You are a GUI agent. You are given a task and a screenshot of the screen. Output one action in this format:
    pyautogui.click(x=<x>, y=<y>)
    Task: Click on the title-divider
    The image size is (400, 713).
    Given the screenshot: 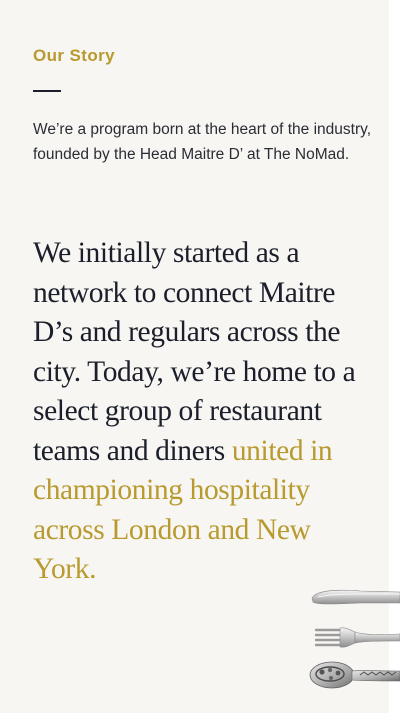 What is the action you would take?
    pyautogui.click(x=47, y=91)
    